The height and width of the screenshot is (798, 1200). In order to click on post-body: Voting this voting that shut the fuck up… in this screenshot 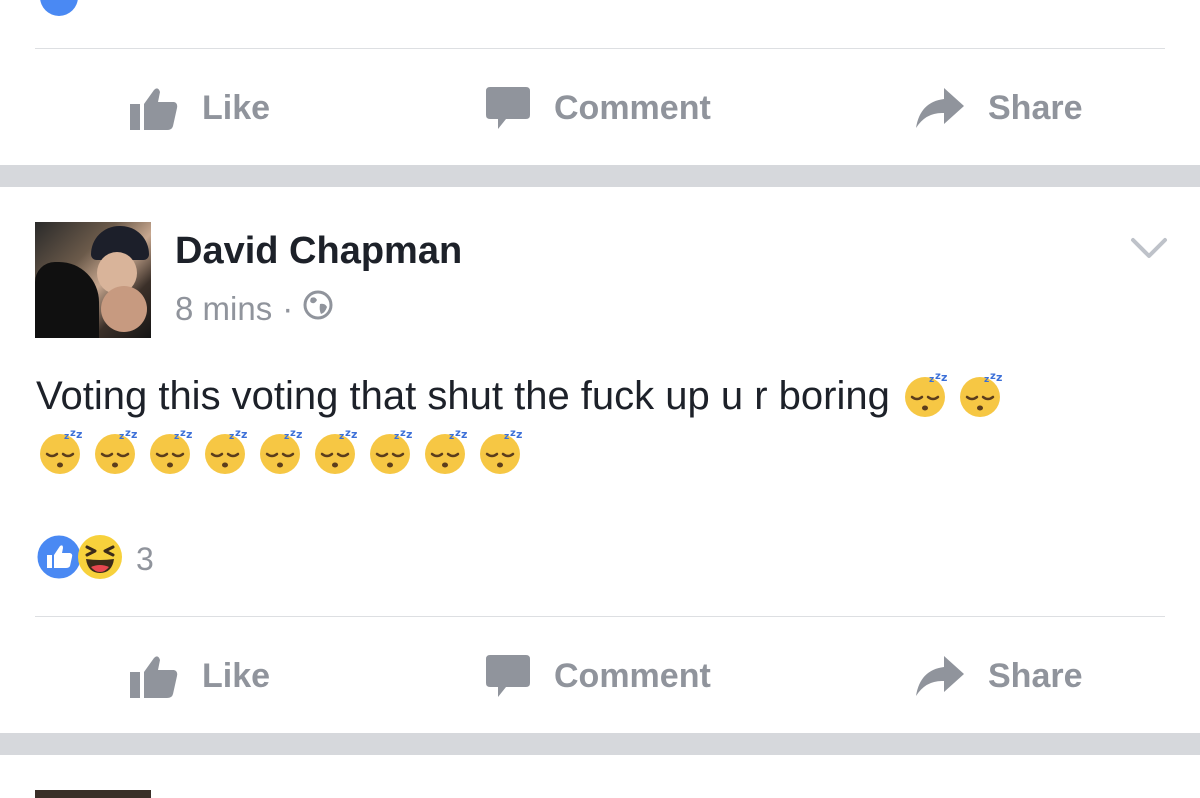, I will do `click(586, 425)`.